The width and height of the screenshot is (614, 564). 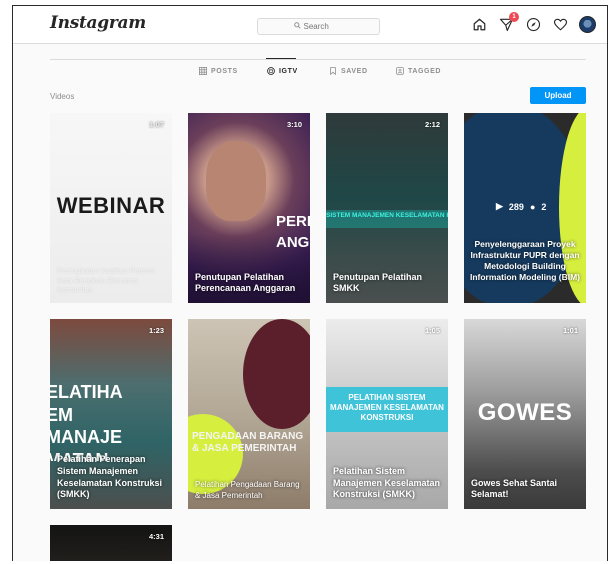 What do you see at coordinates (111, 543) in the screenshot?
I see `video-tile: 4:31` at bounding box center [111, 543].